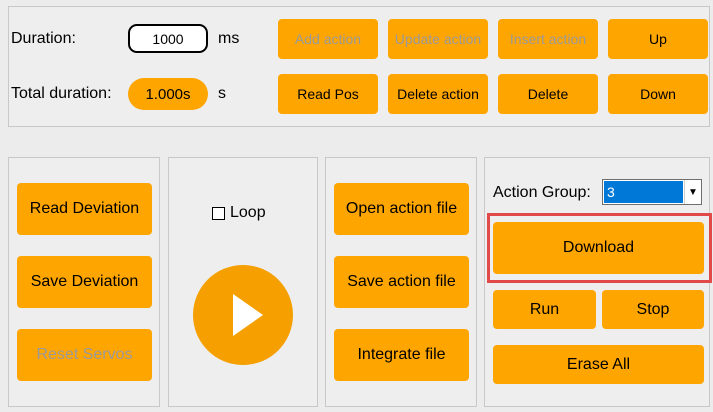 This screenshot has height=412, width=713. Describe the element at coordinates (598, 364) in the screenshot. I see `erase-all-button: Erase All` at that location.